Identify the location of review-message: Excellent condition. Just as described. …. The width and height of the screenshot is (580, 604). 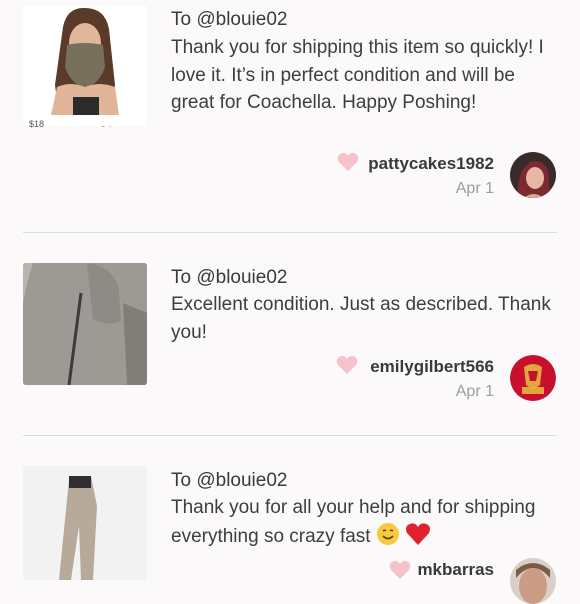
(361, 318).